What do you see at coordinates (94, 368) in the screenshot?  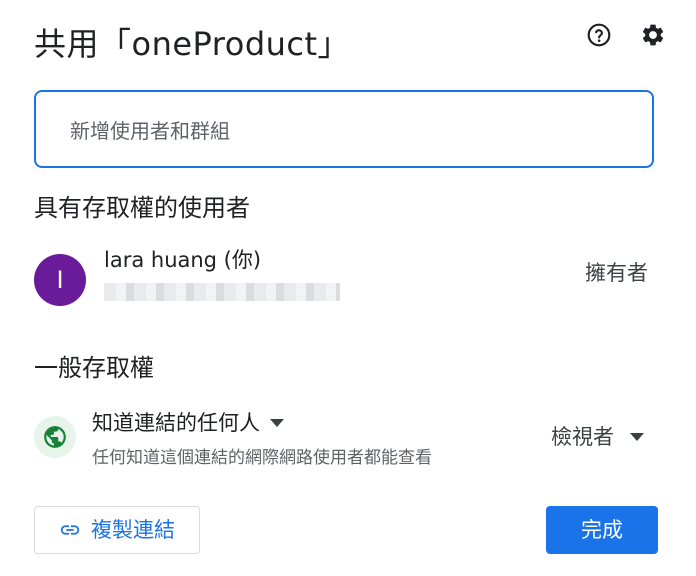 I see `general-access-heading: 一般存取權` at bounding box center [94, 368].